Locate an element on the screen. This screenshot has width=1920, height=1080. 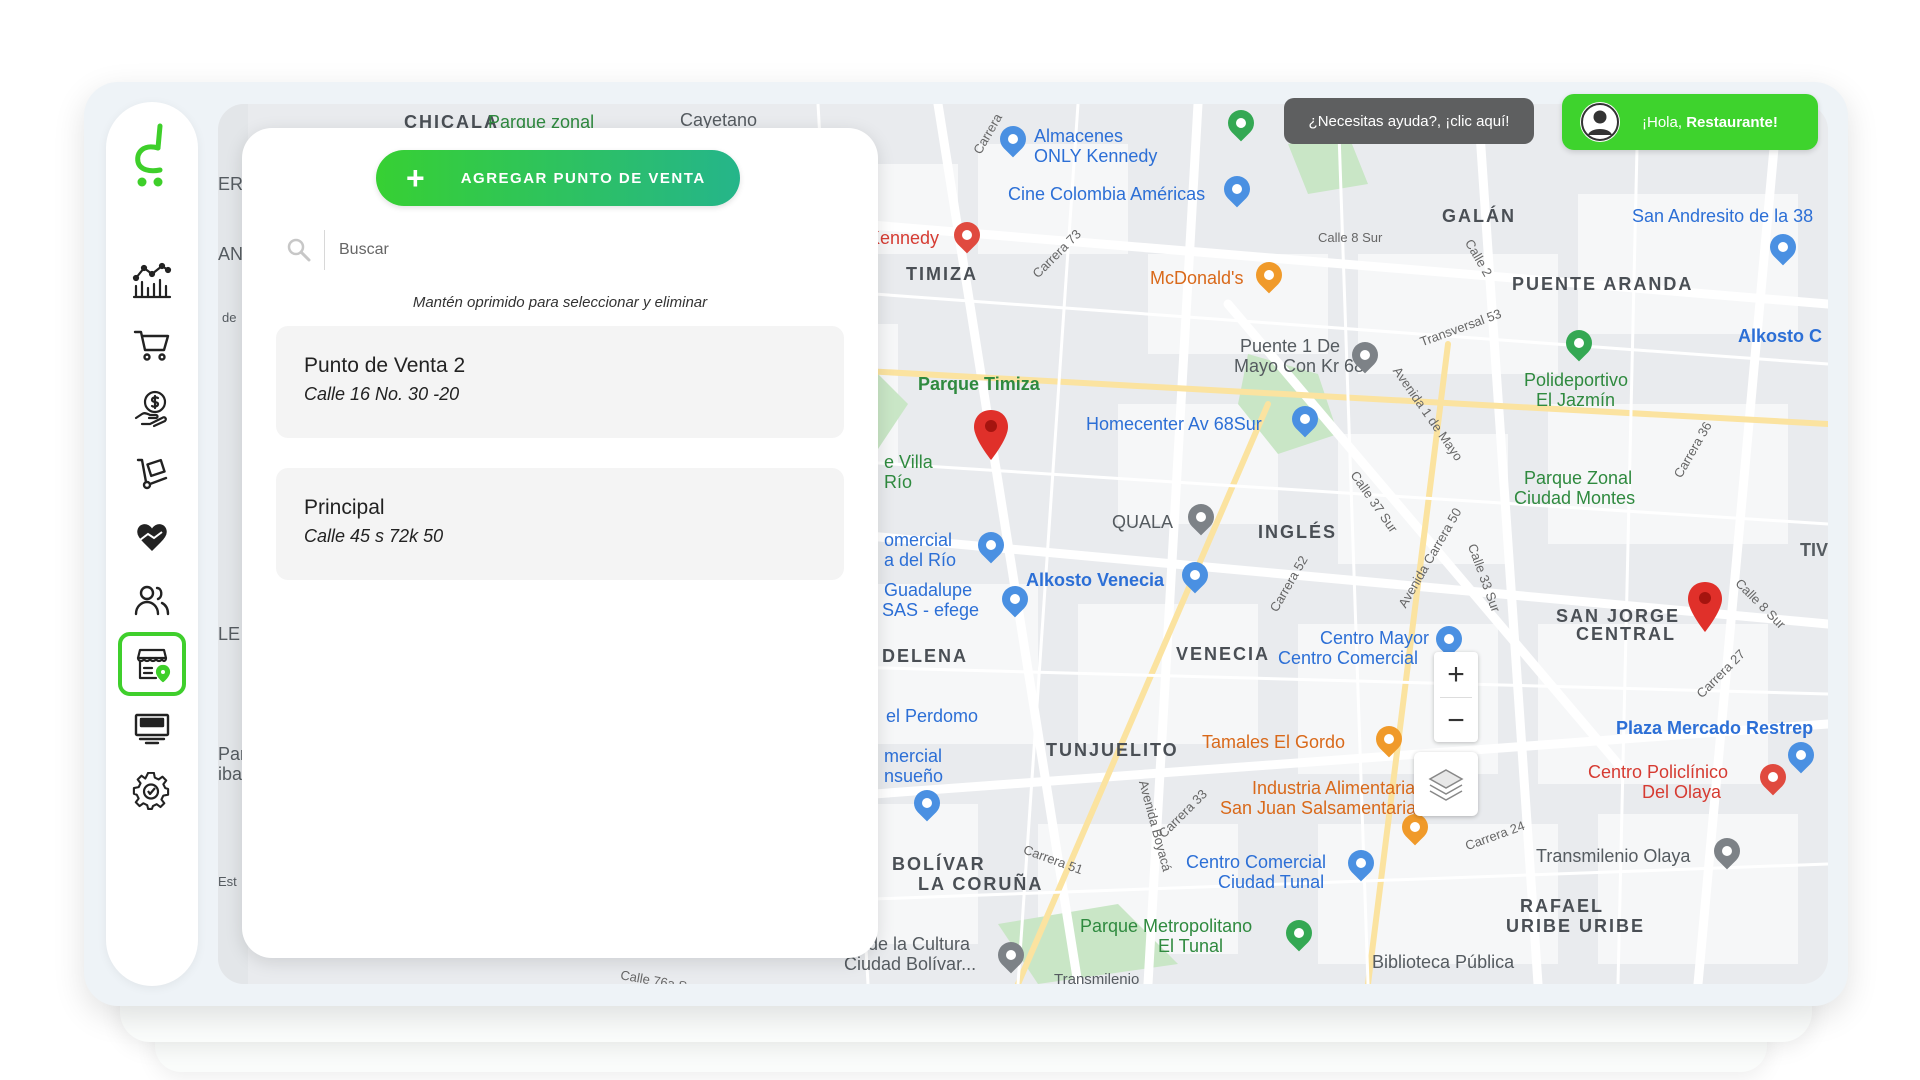
map-label-centro-policlinico: Centro Policlínico is located at coordinates (1658, 772).